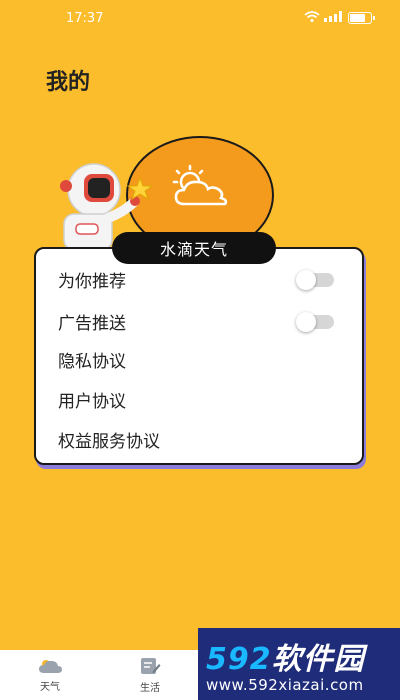 This screenshot has width=400, height=700. What do you see at coordinates (200, 185) in the screenshot?
I see `sun-cloud-icon` at bounding box center [200, 185].